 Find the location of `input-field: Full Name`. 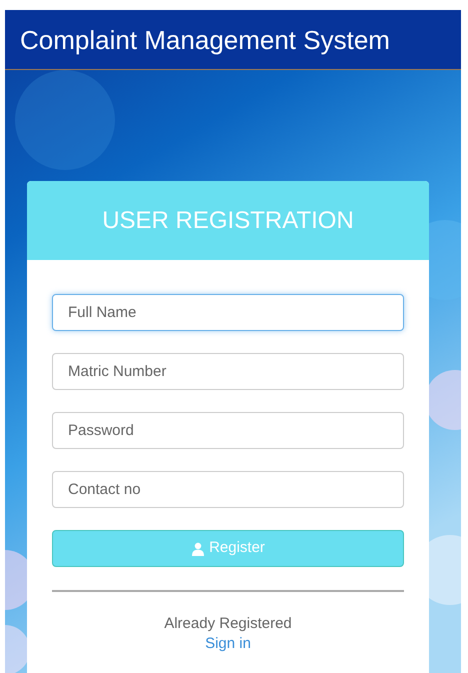

input-field: Full Name is located at coordinates (228, 312).